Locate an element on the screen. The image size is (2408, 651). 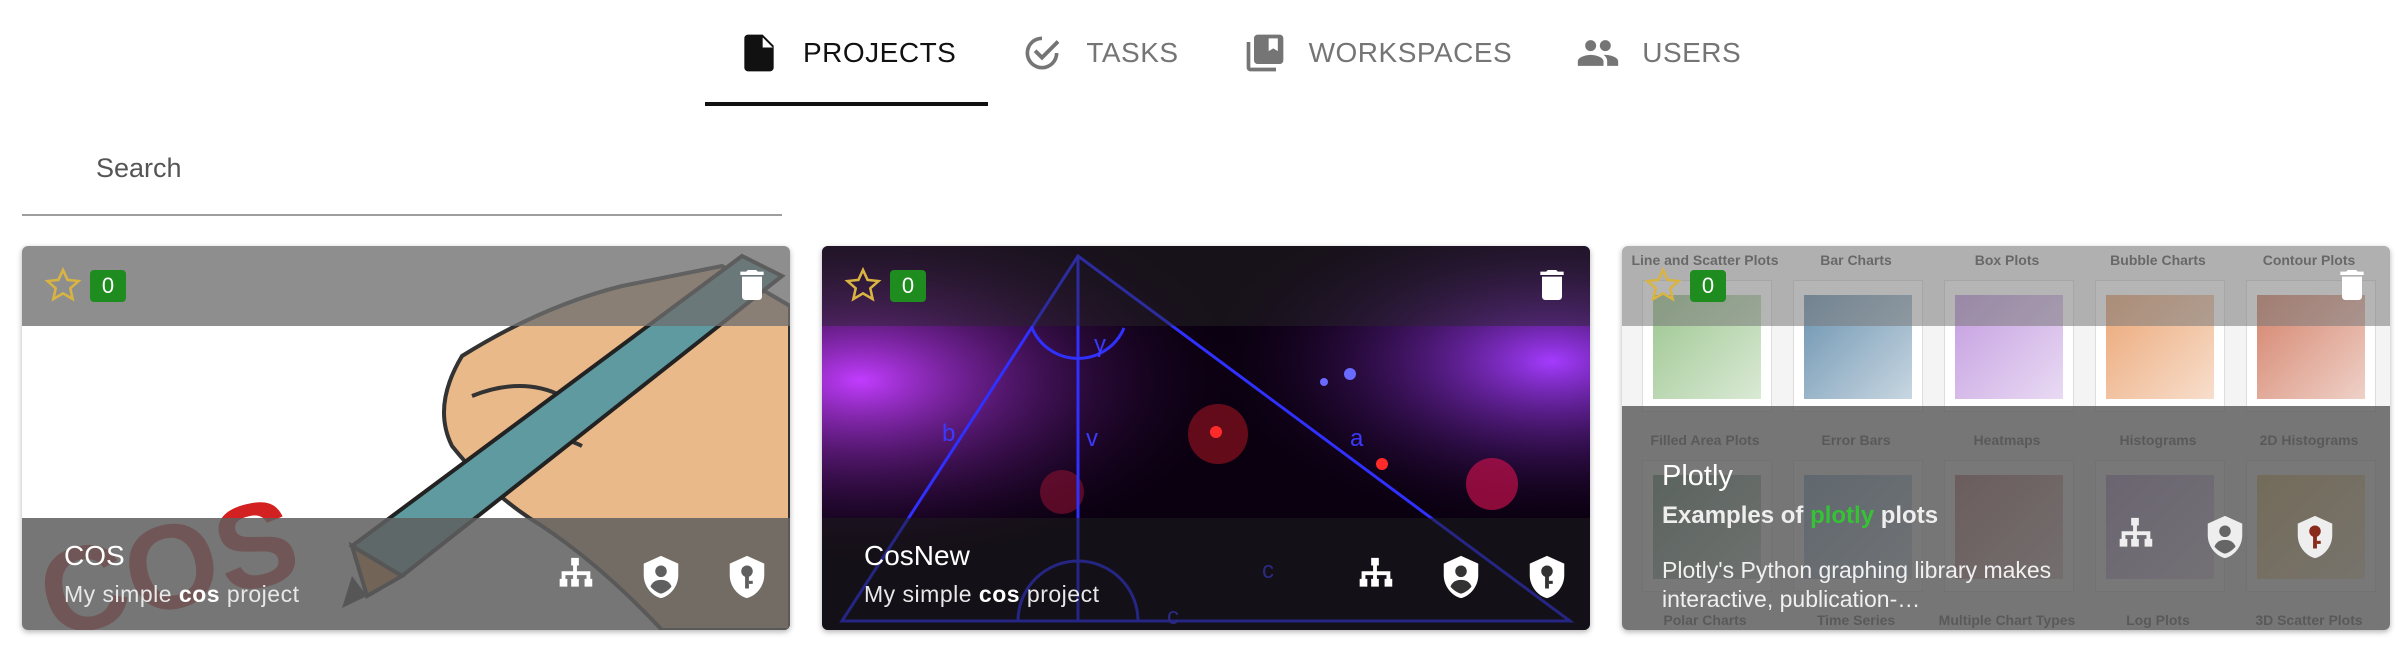
tab-users: USERS is located at coordinates (1658, 53).